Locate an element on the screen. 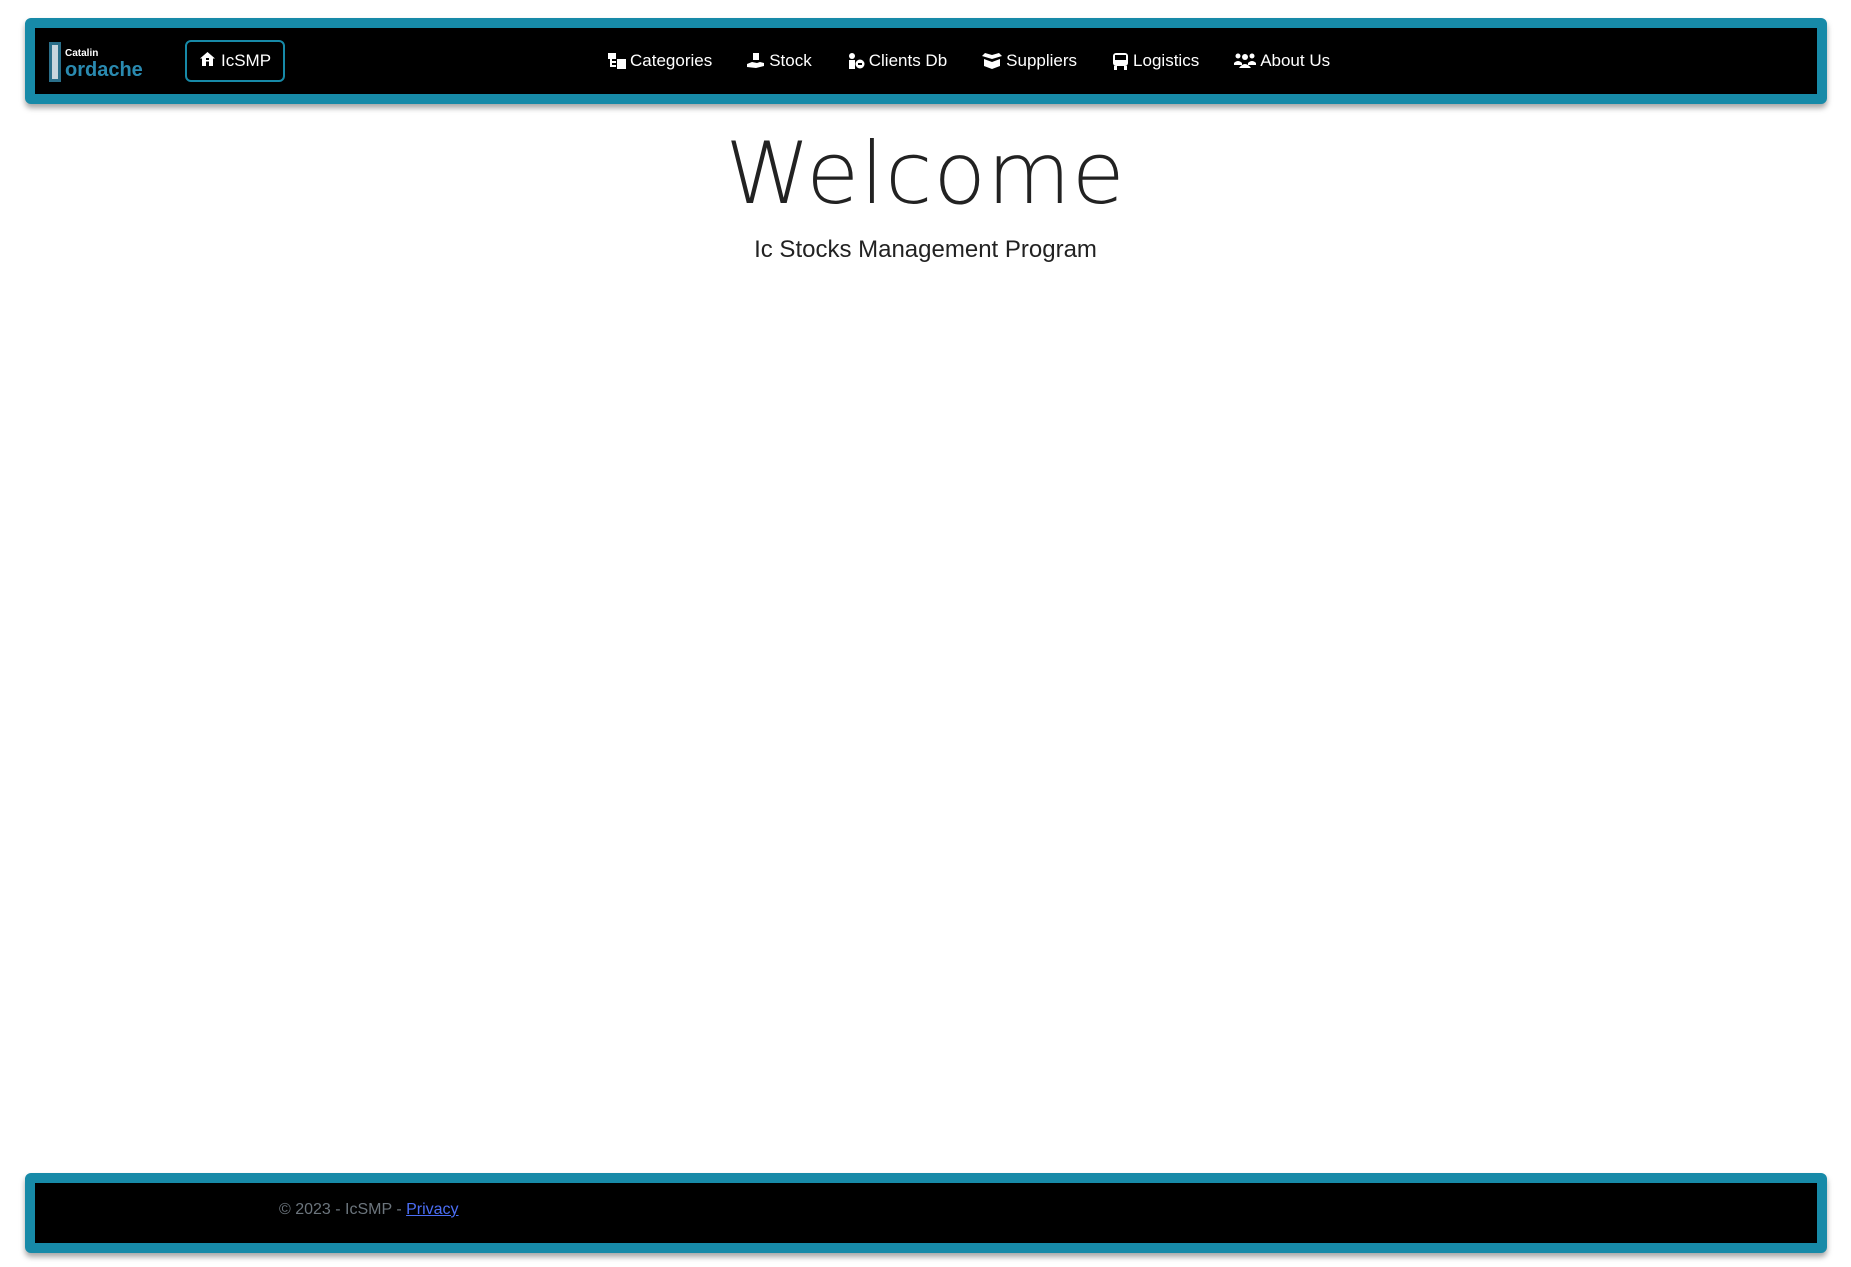 This screenshot has height=1267, width=1851. hand-holding-box-icon is located at coordinates (756, 61).